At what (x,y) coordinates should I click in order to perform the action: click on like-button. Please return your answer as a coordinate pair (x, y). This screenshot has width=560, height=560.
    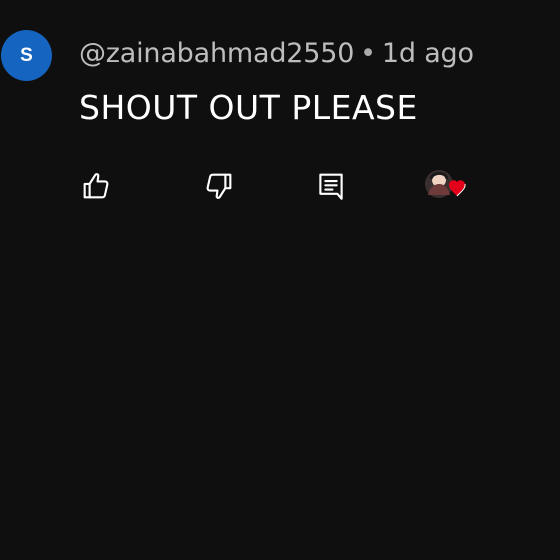
    Looking at the image, I should click on (96, 186).